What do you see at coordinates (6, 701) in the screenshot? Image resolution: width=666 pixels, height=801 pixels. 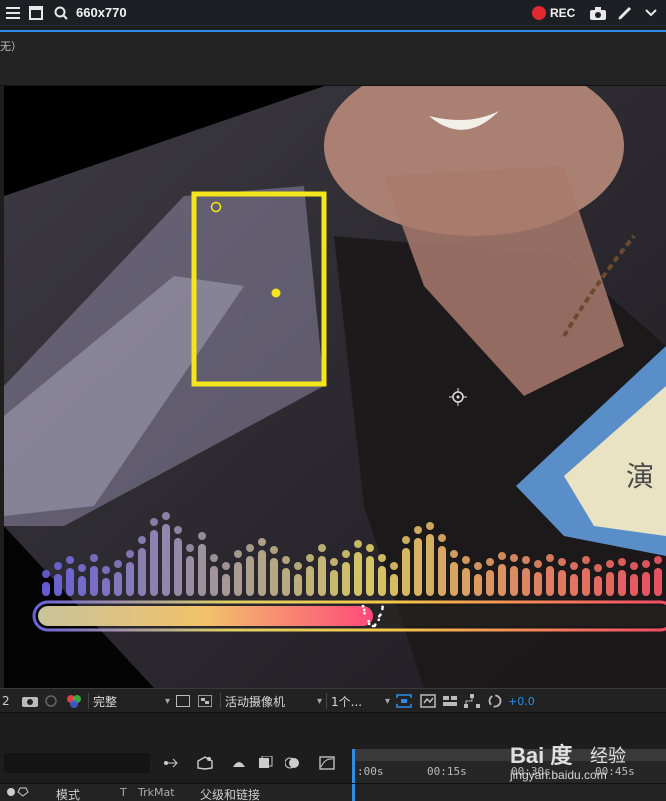 I see `layer-number: 2` at bounding box center [6, 701].